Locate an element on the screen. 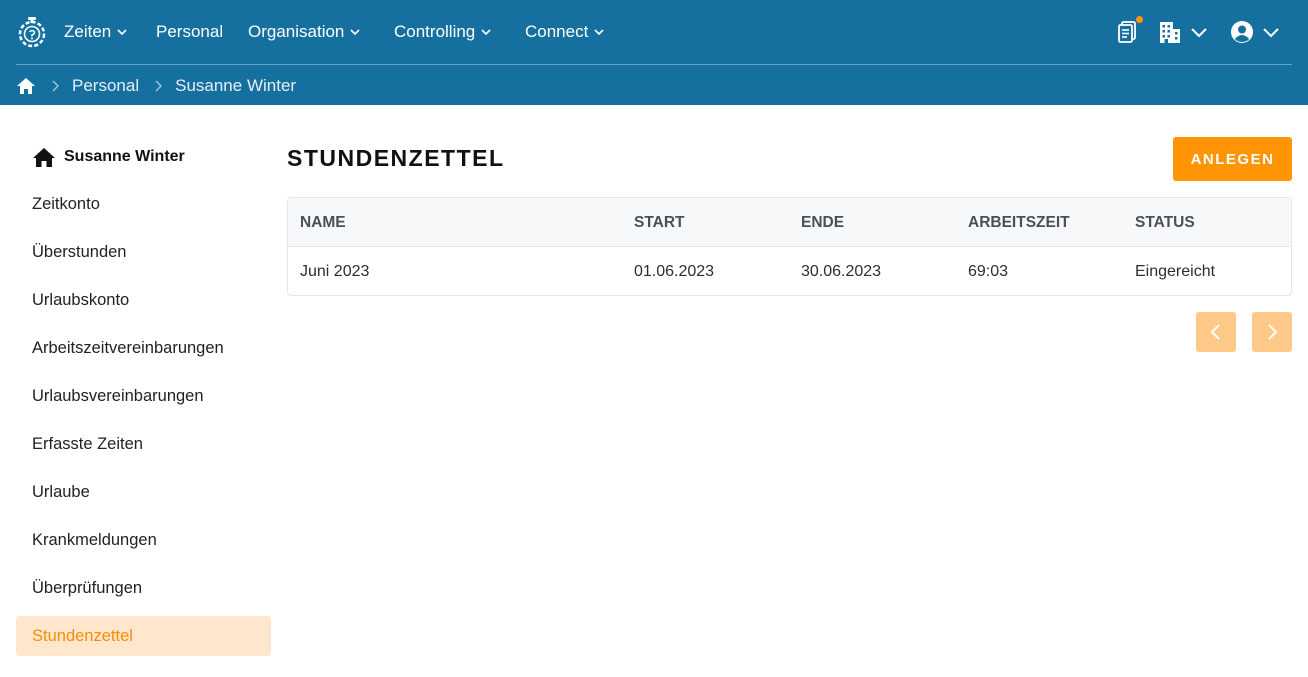 This screenshot has height=677, width=1308. sidebar-item-urlaubsvereinbarungen: Urlaubsvereinbarungen is located at coordinates (143, 396).